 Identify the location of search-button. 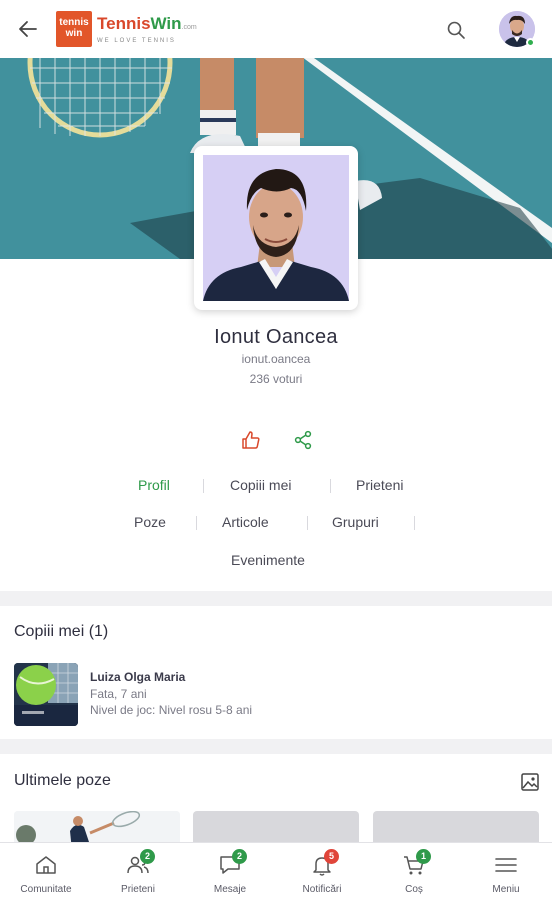
(456, 30).